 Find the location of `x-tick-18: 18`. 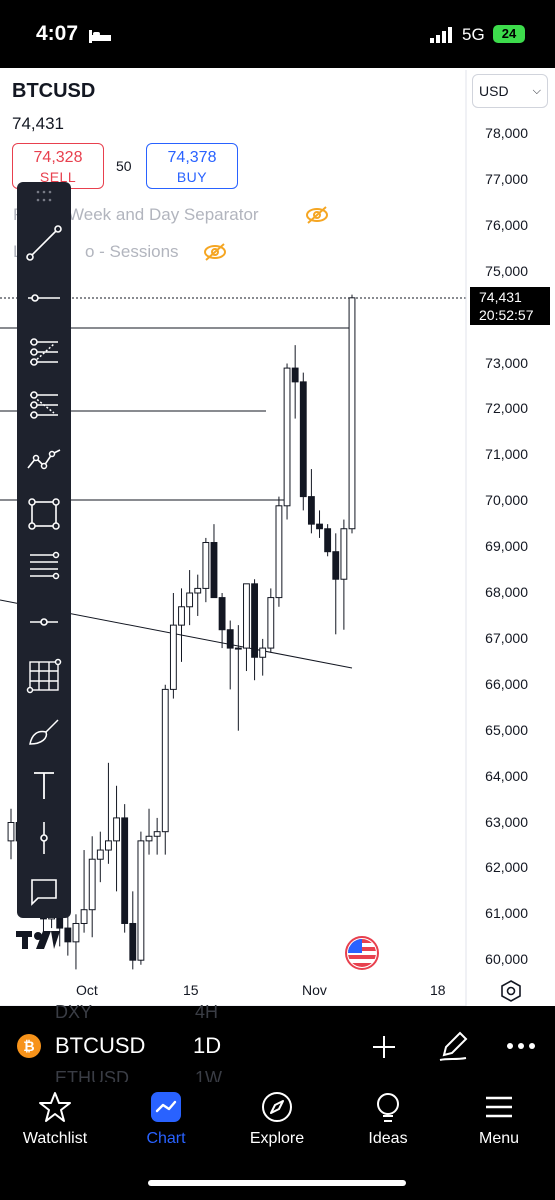

x-tick-18: 18 is located at coordinates (438, 990).